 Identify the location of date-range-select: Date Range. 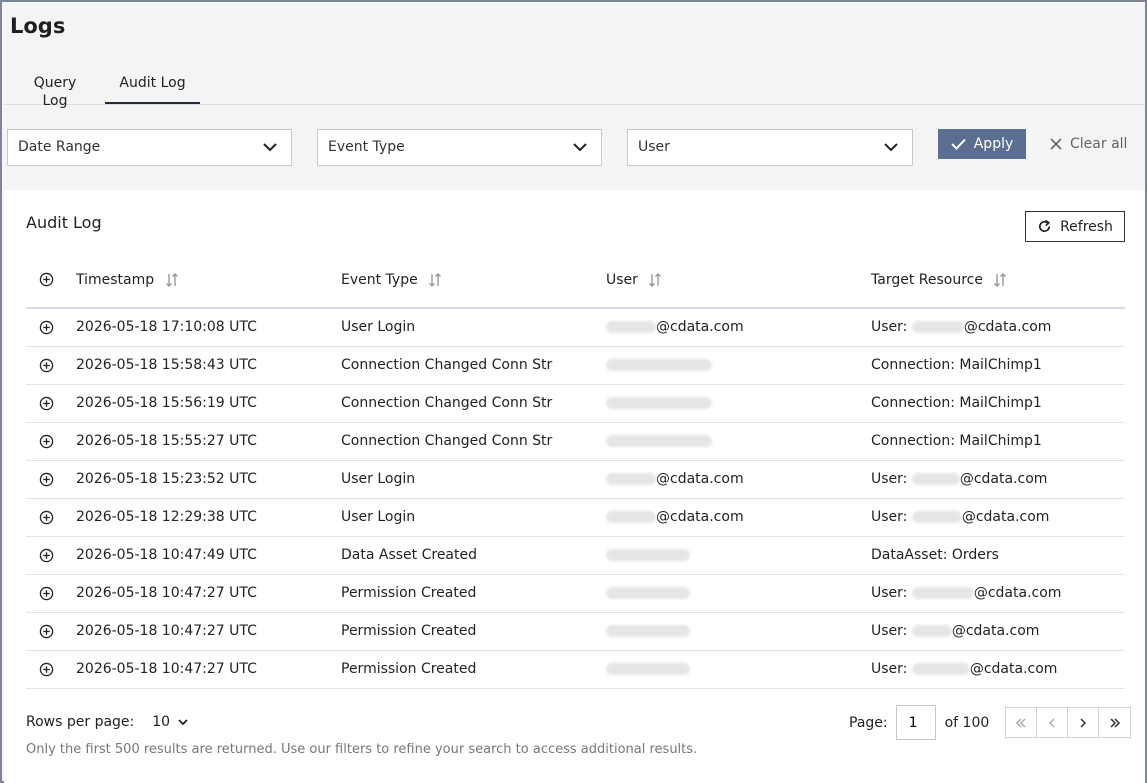
(149, 147).